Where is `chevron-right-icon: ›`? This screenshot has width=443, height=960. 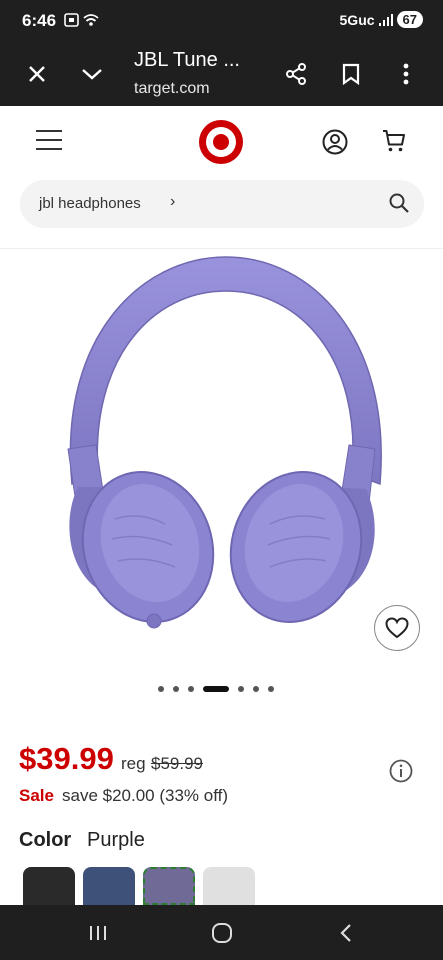
chevron-right-icon: › is located at coordinates (173, 201).